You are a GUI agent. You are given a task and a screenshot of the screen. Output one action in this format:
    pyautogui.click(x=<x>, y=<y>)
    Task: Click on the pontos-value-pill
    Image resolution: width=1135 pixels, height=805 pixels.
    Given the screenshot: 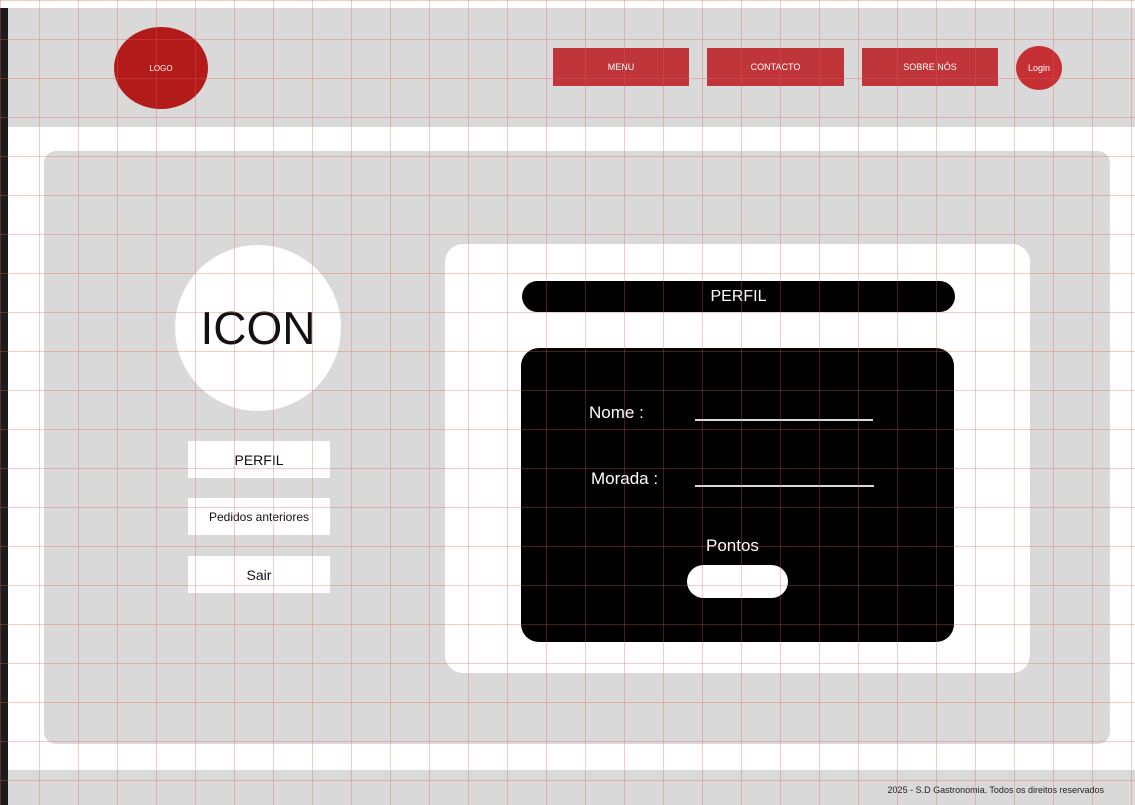 What is the action you would take?
    pyautogui.click(x=737, y=581)
    